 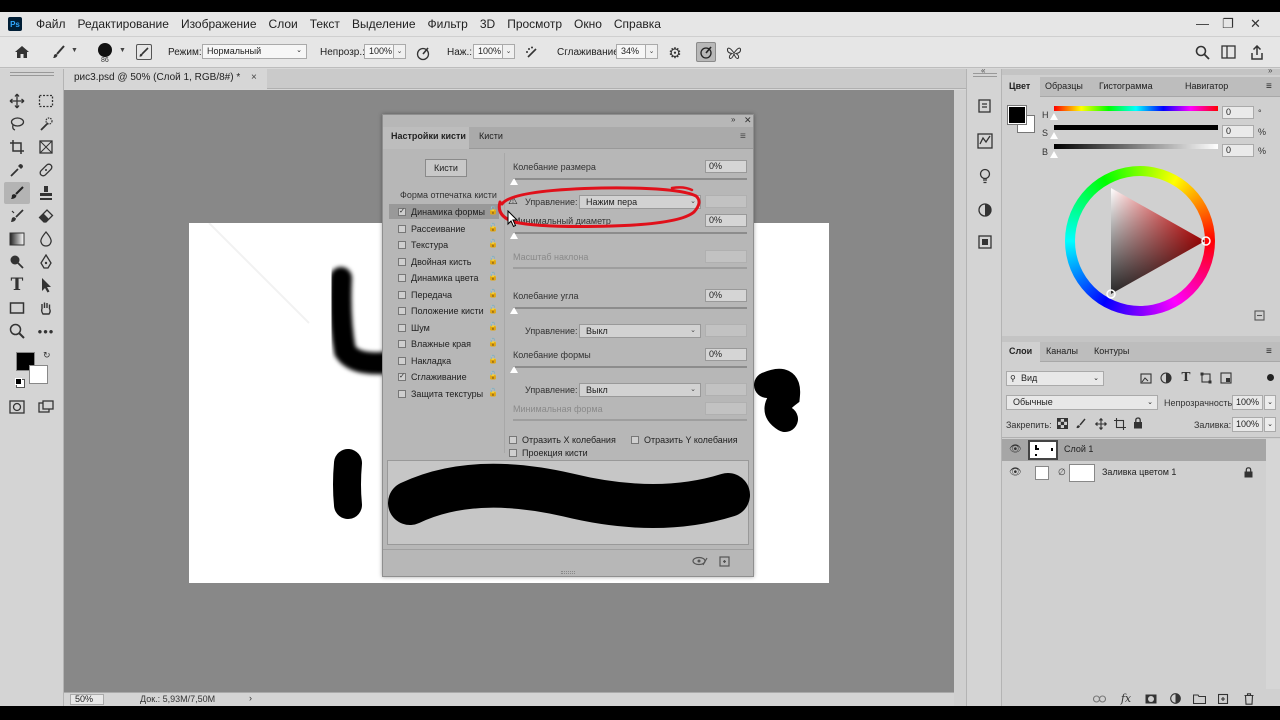 What do you see at coordinates (960, 398) in the screenshot?
I see `vertical-scrollbar` at bounding box center [960, 398].